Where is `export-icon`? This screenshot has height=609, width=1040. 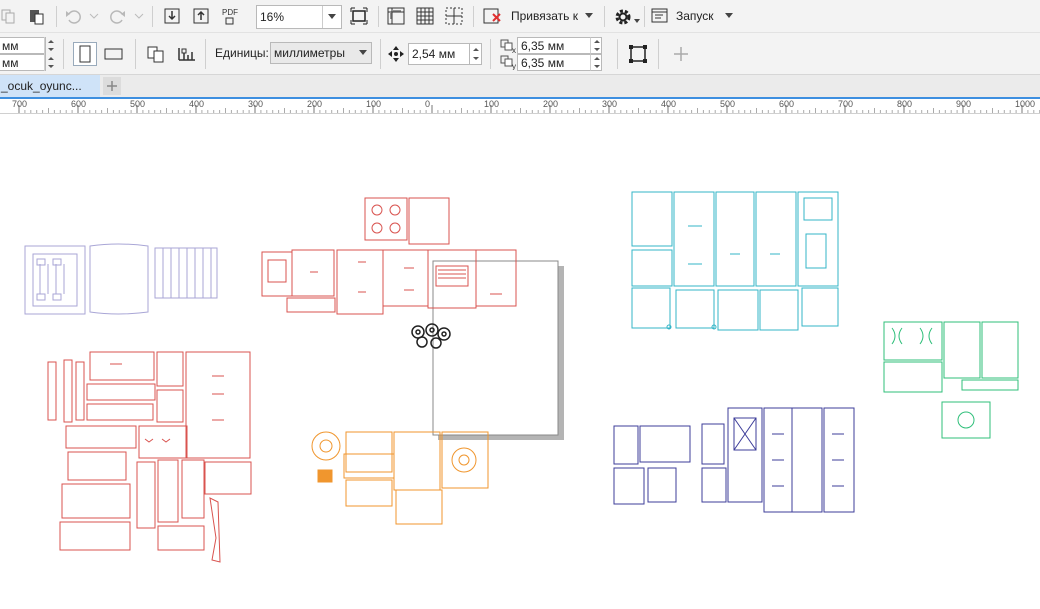
export-icon is located at coordinates (201, 16).